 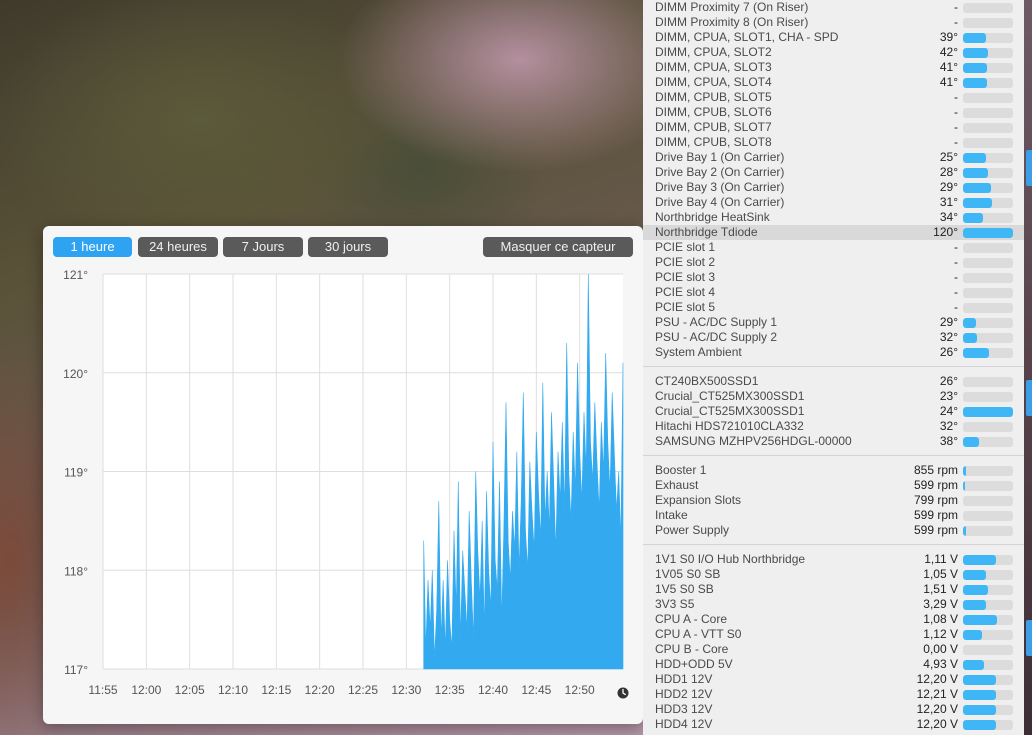 What do you see at coordinates (75, 374) in the screenshot?
I see `y-tick-label: 120°` at bounding box center [75, 374].